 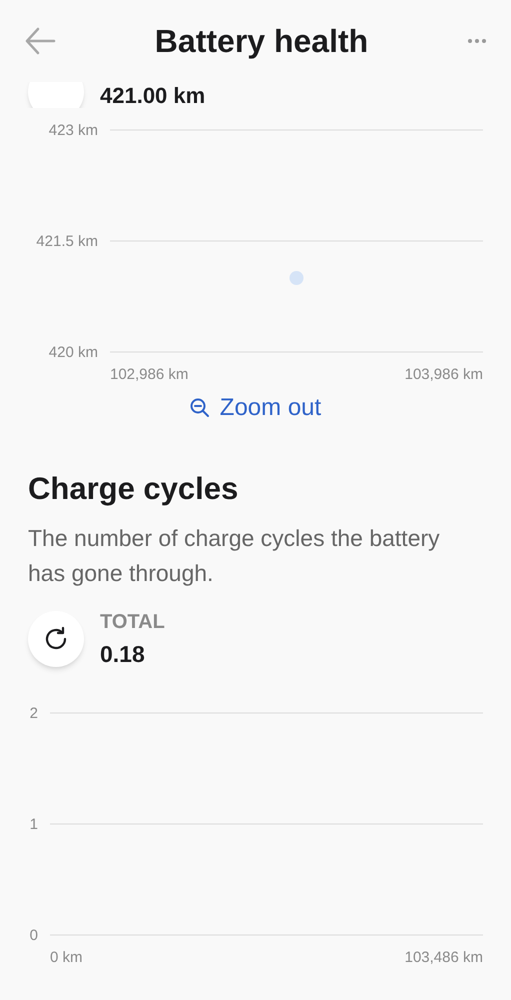 What do you see at coordinates (132, 622) in the screenshot?
I see `total-label: TOTAL` at bounding box center [132, 622].